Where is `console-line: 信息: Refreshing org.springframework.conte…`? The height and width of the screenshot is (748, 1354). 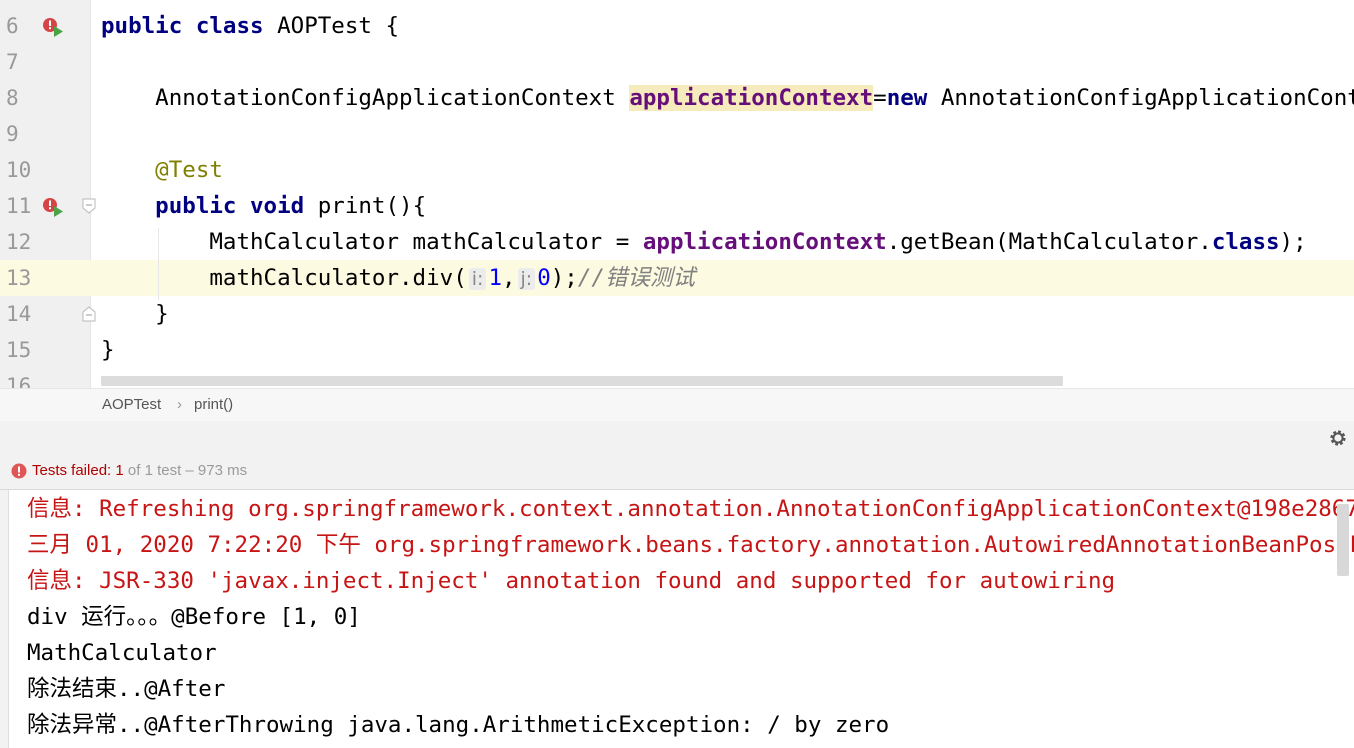 console-line: 信息: Refreshing org.springframework.conte… is located at coordinates (690, 509).